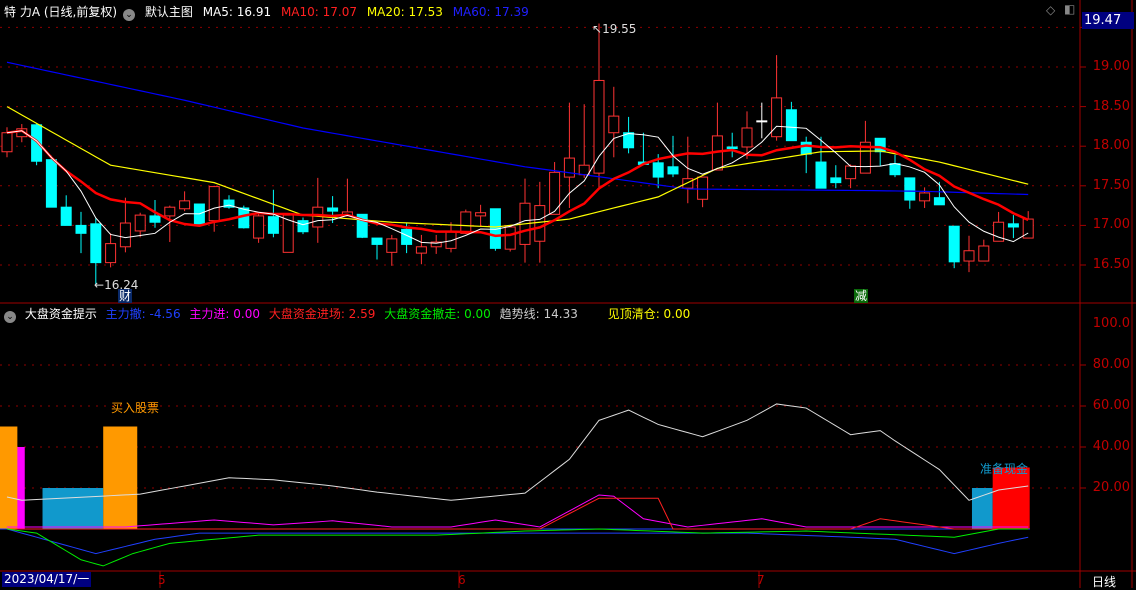  I want to click on finance-marker: 财, so click(125, 296).